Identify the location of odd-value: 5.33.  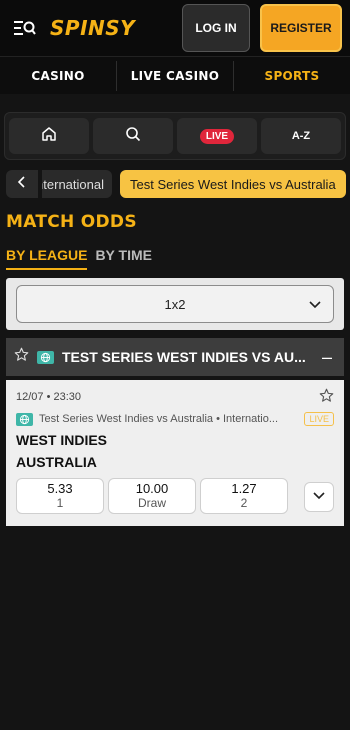
(60, 488).